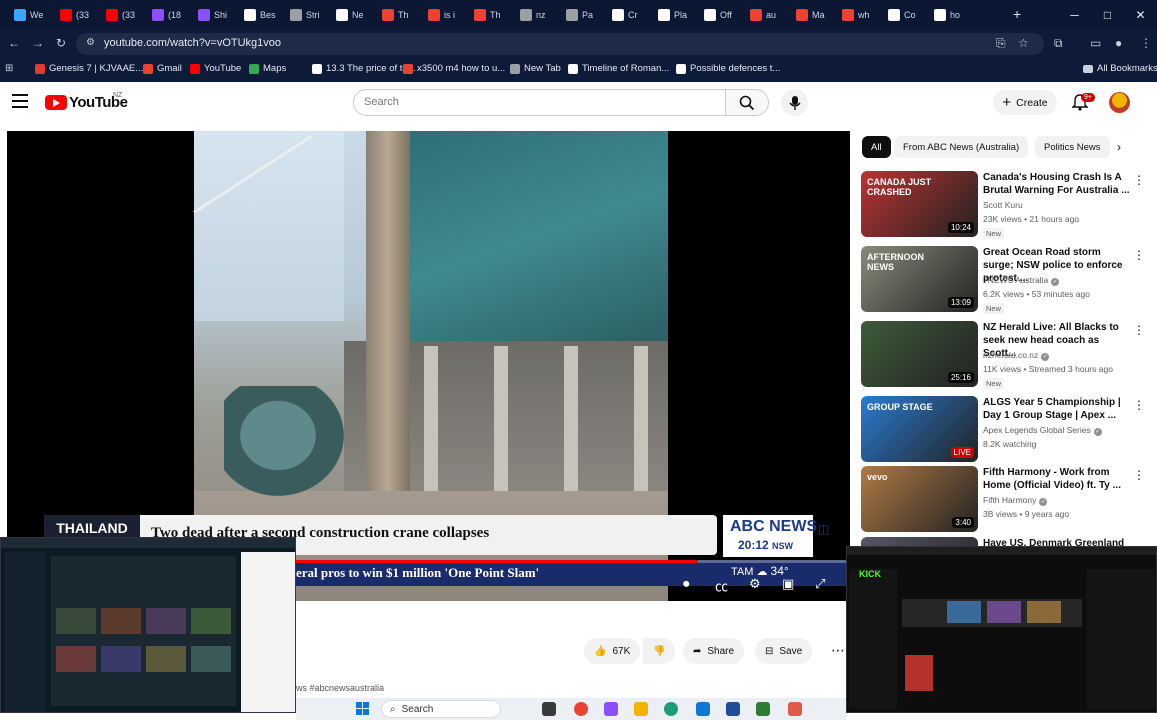 This screenshot has height=720, width=1157. What do you see at coordinates (1017, 14) in the screenshot?
I see `new-tab-button: +` at bounding box center [1017, 14].